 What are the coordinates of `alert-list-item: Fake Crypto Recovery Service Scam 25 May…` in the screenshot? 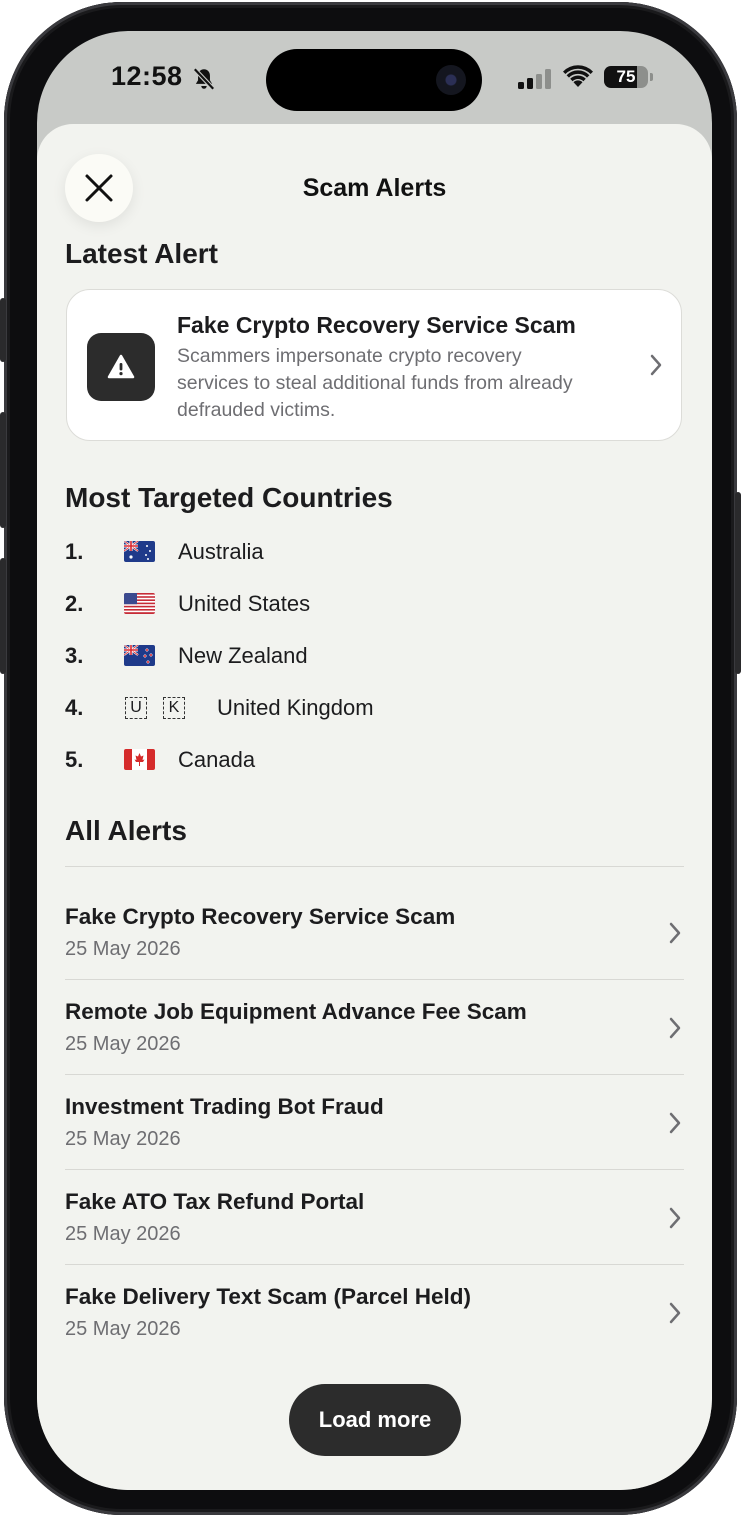 It's located at (374, 951).